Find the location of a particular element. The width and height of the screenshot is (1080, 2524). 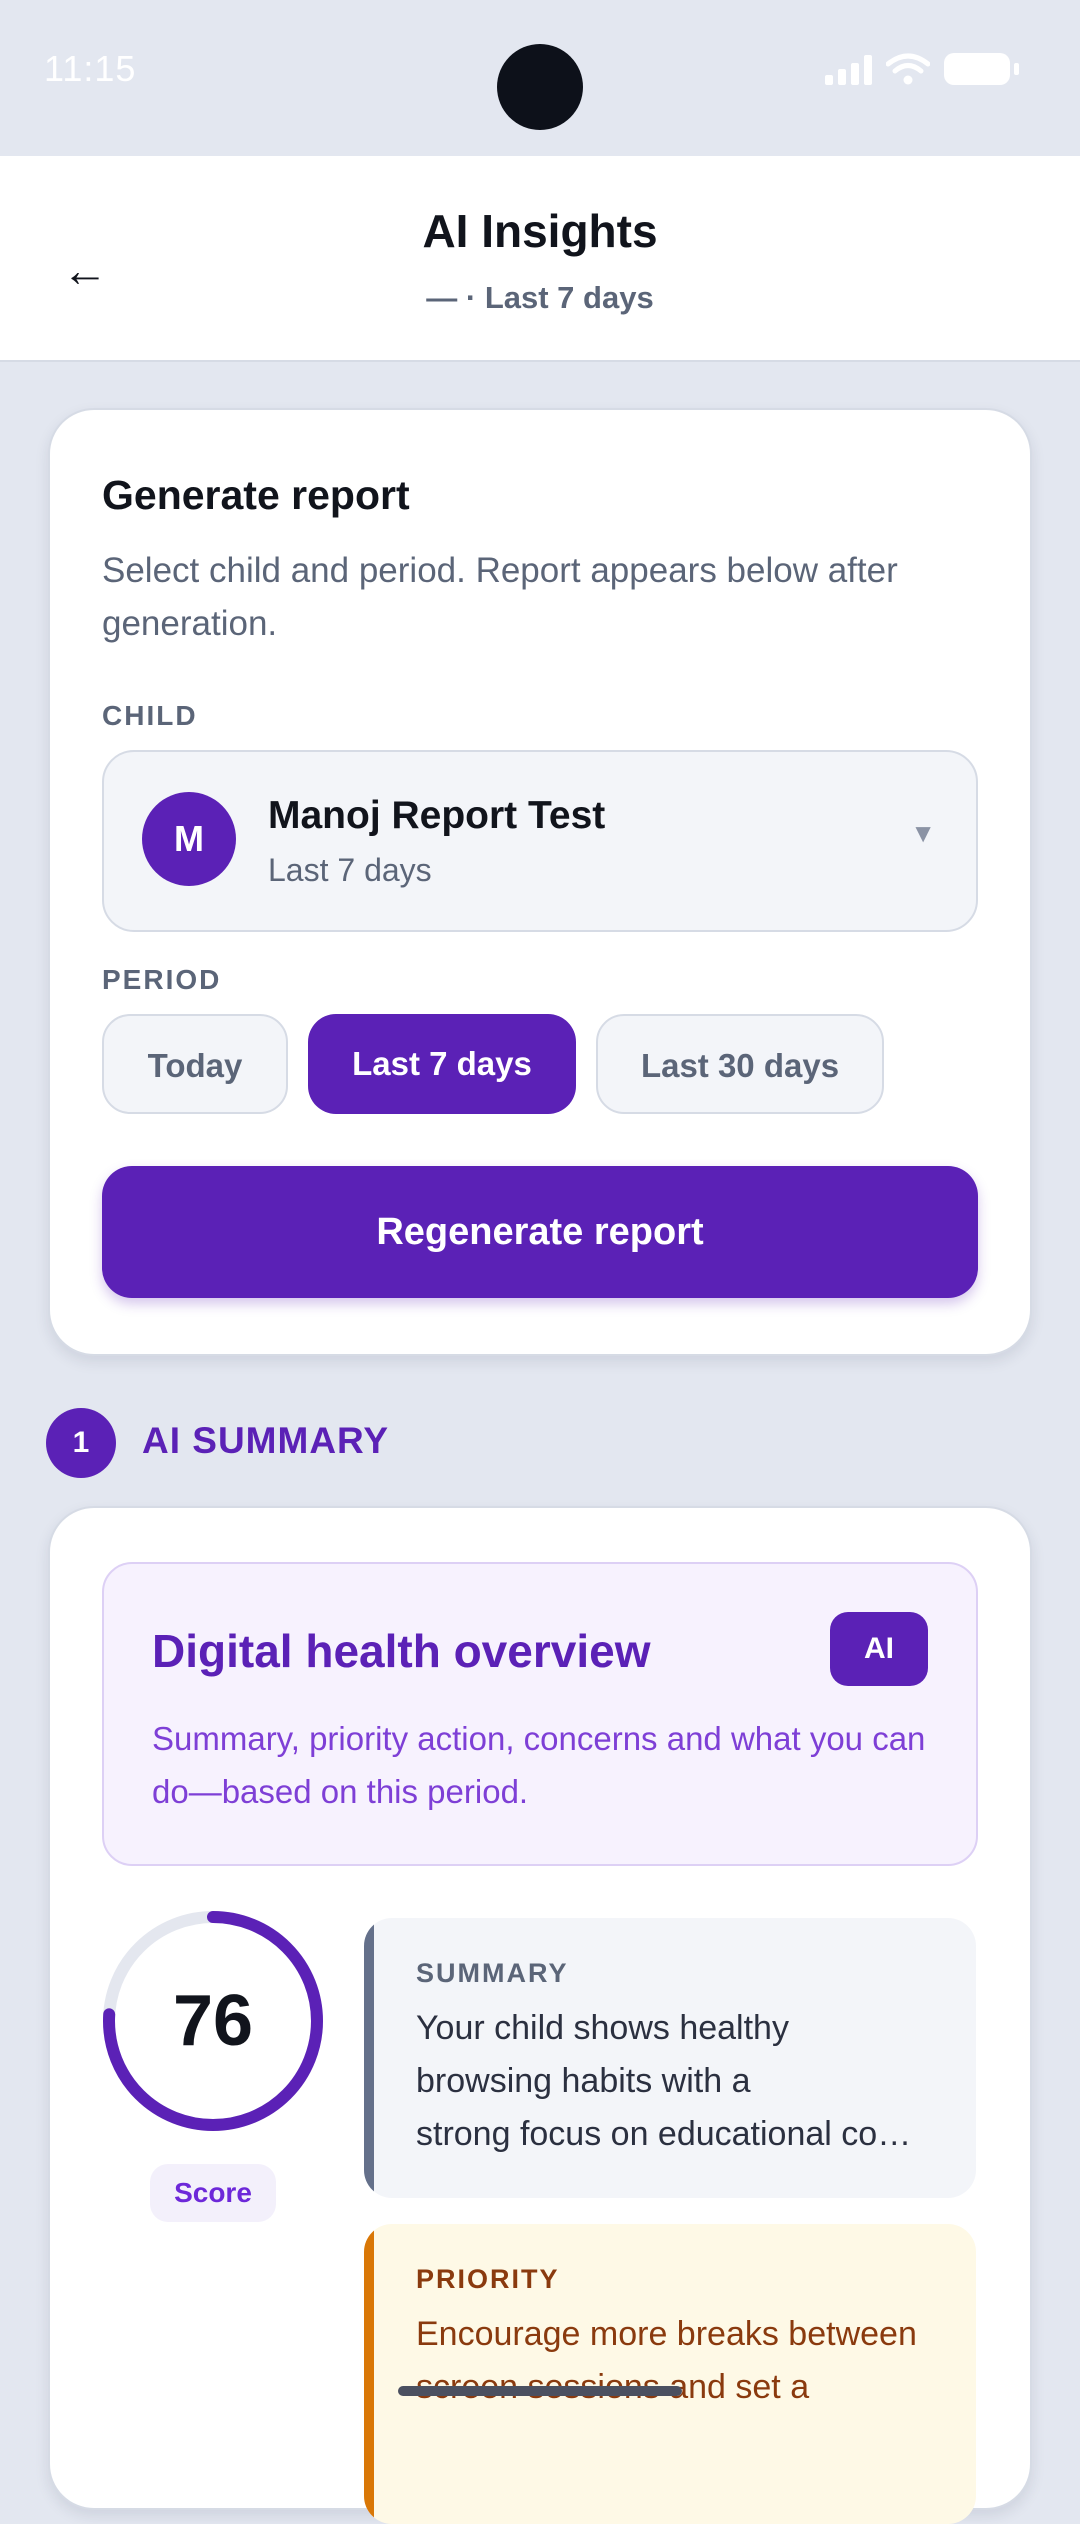

period-chip-last-7-days: Last 7 days is located at coordinates (442, 1064).